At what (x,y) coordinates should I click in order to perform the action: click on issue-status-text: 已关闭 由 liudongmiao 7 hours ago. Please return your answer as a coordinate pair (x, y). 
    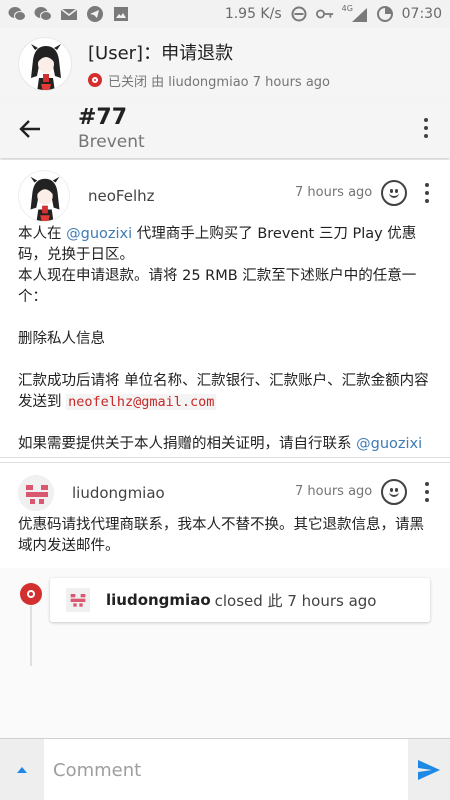
    Looking at the image, I should click on (219, 82).